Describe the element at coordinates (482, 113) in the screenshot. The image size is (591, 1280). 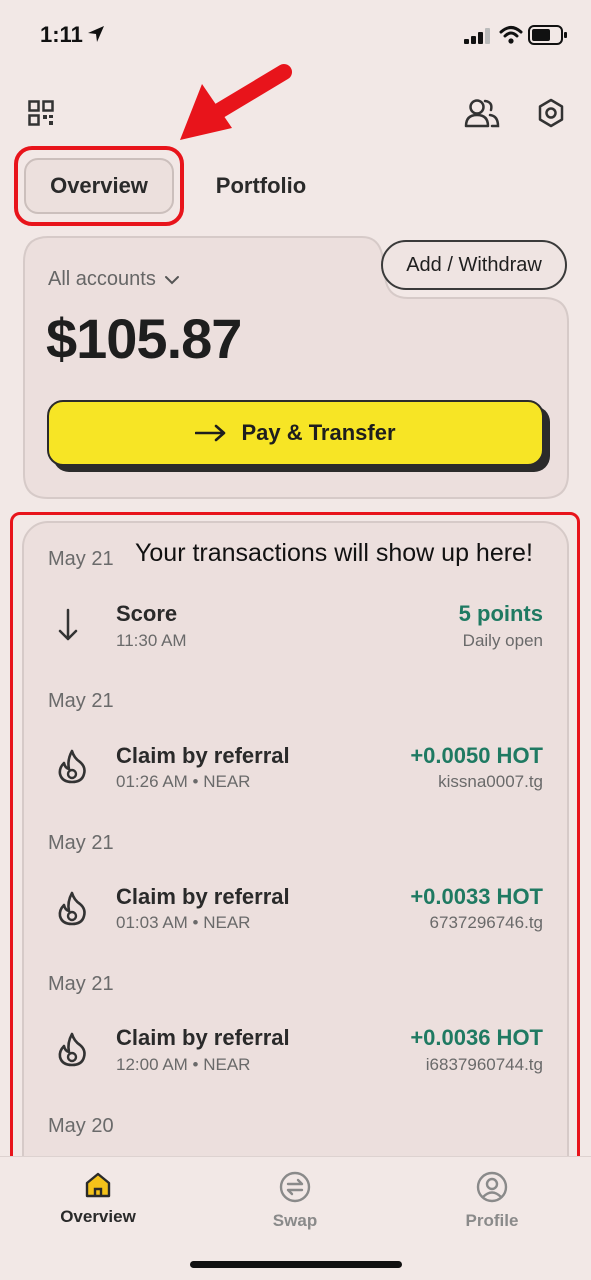
I see `contacts-icon` at that location.